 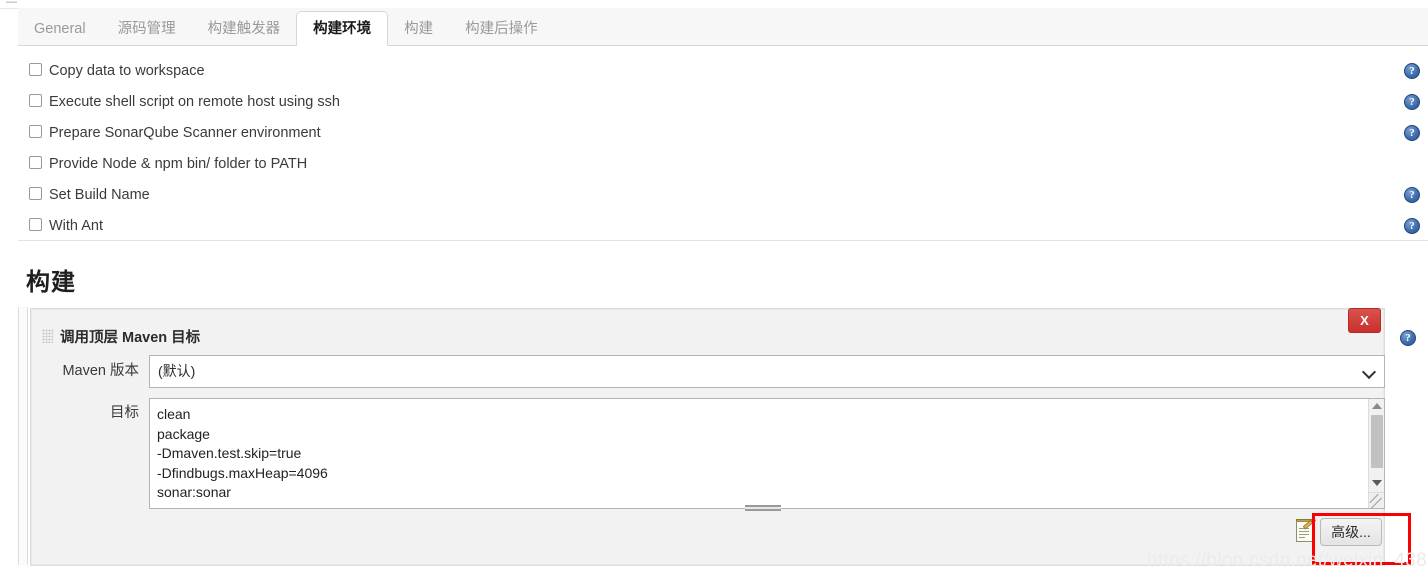 What do you see at coordinates (244, 29) in the screenshot?
I see `tab-2: 构建触发器` at bounding box center [244, 29].